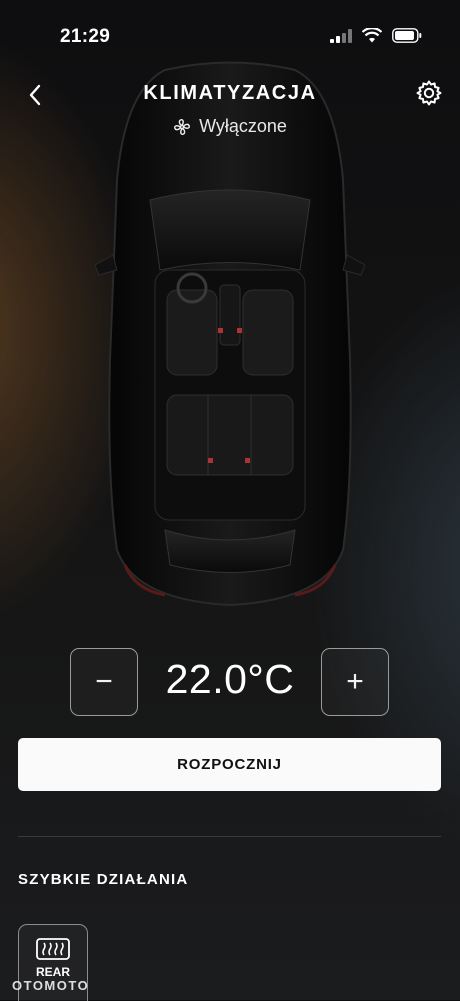  I want to click on rear-defrost-icon, so click(53, 949).